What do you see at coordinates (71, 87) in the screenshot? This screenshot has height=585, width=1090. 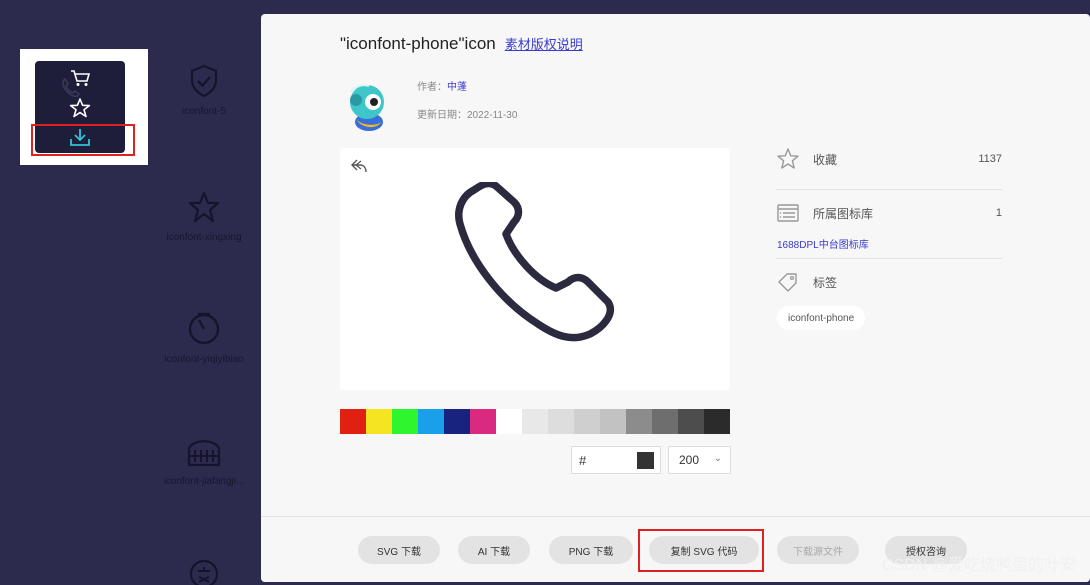 I see `phone-icon` at bounding box center [71, 87].